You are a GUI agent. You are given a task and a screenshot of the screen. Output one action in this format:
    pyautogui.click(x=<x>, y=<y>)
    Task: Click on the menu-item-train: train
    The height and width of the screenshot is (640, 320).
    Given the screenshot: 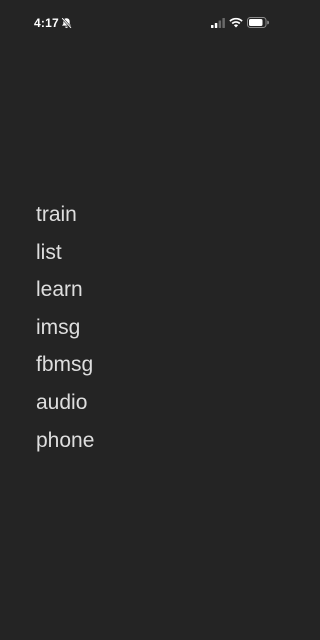 What is the action you would take?
    pyautogui.click(x=65, y=221)
    